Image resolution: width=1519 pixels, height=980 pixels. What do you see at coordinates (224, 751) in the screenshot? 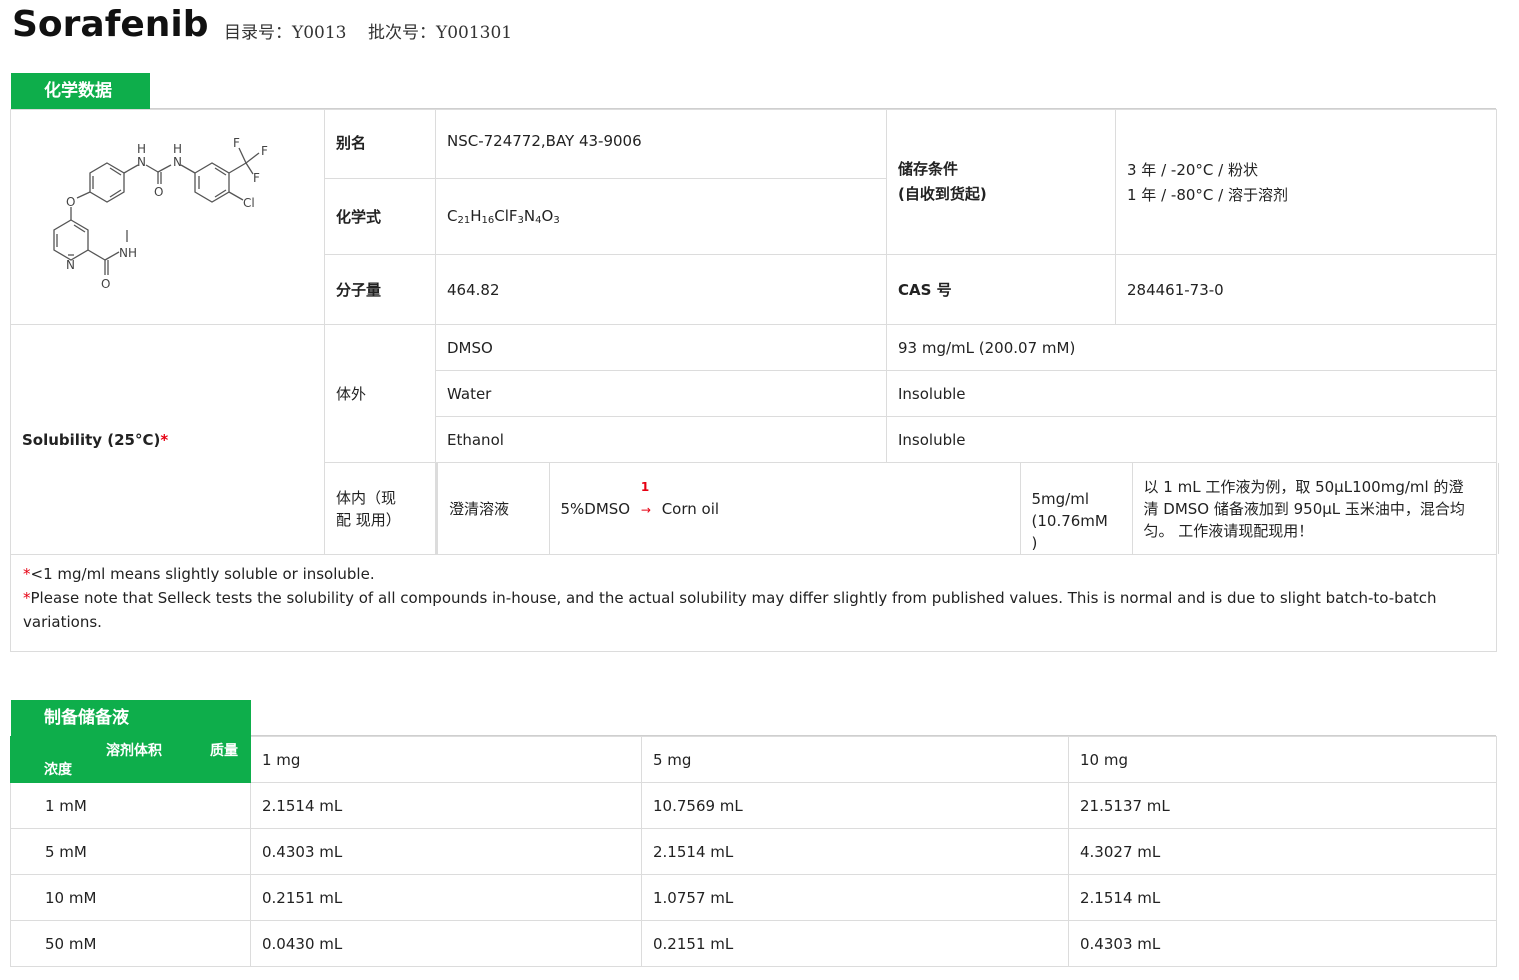
I see `header-mass: 质量` at bounding box center [224, 751].